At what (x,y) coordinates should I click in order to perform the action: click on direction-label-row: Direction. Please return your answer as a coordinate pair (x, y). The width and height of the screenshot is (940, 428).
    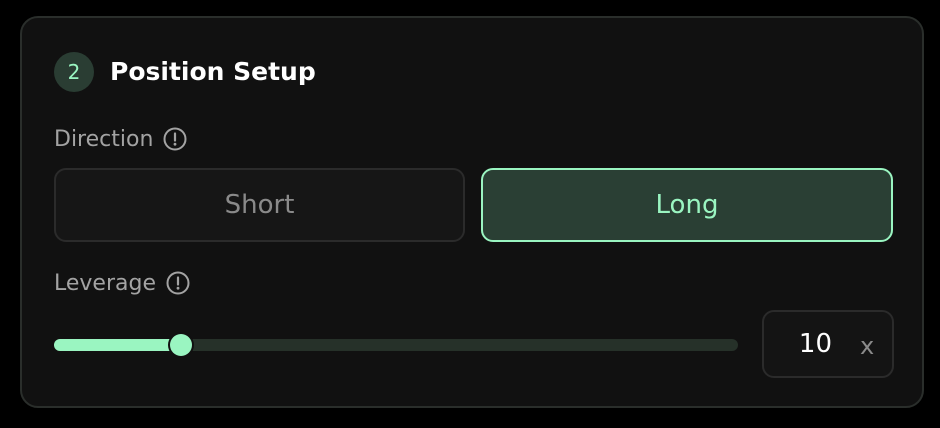
    Looking at the image, I should click on (120, 139).